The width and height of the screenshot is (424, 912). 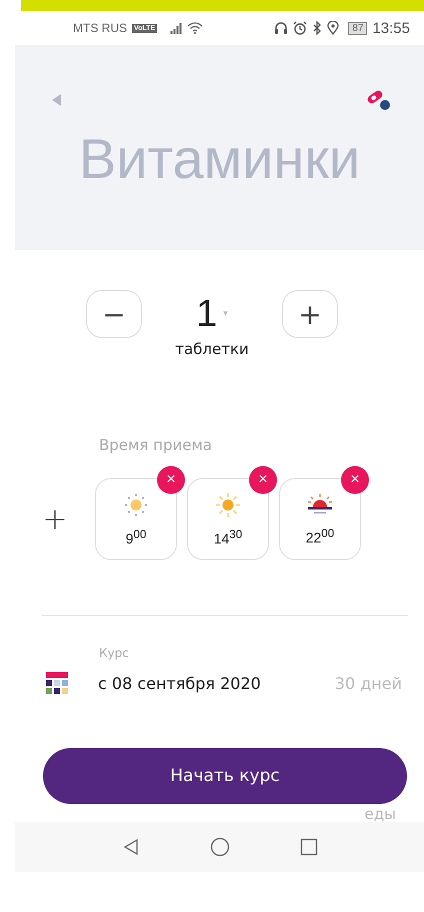 I want to click on signal-icon, so click(x=176, y=28).